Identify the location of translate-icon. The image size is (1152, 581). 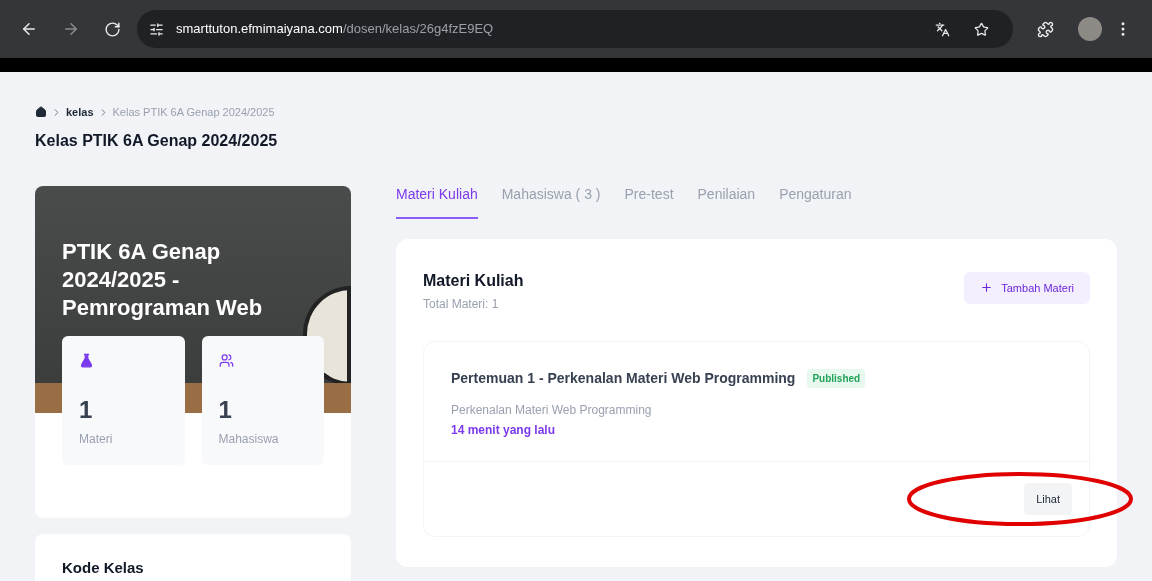
(942, 29).